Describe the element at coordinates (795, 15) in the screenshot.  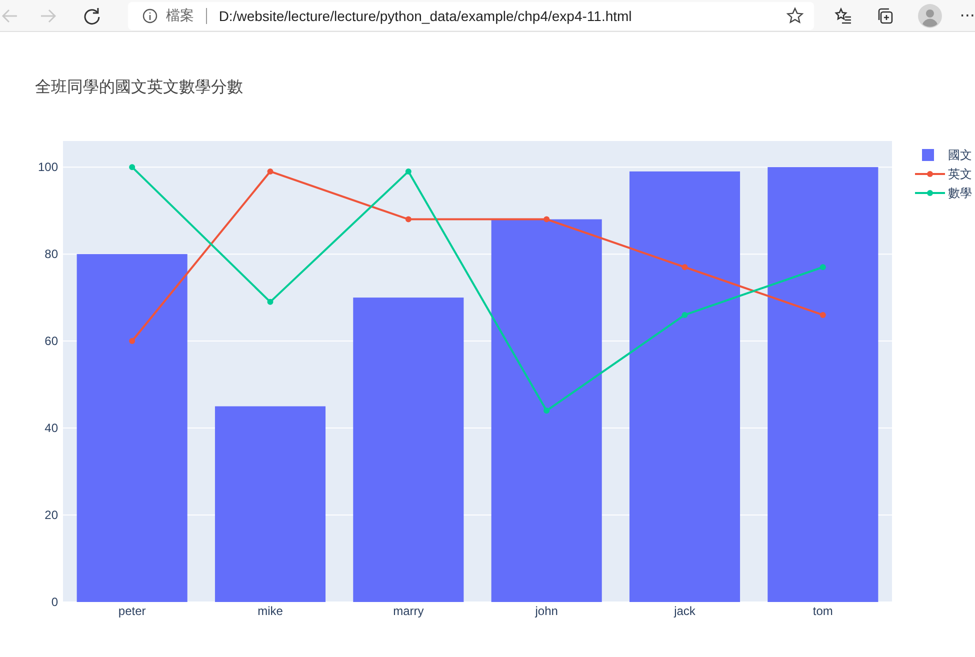
I see `star-icon` at that location.